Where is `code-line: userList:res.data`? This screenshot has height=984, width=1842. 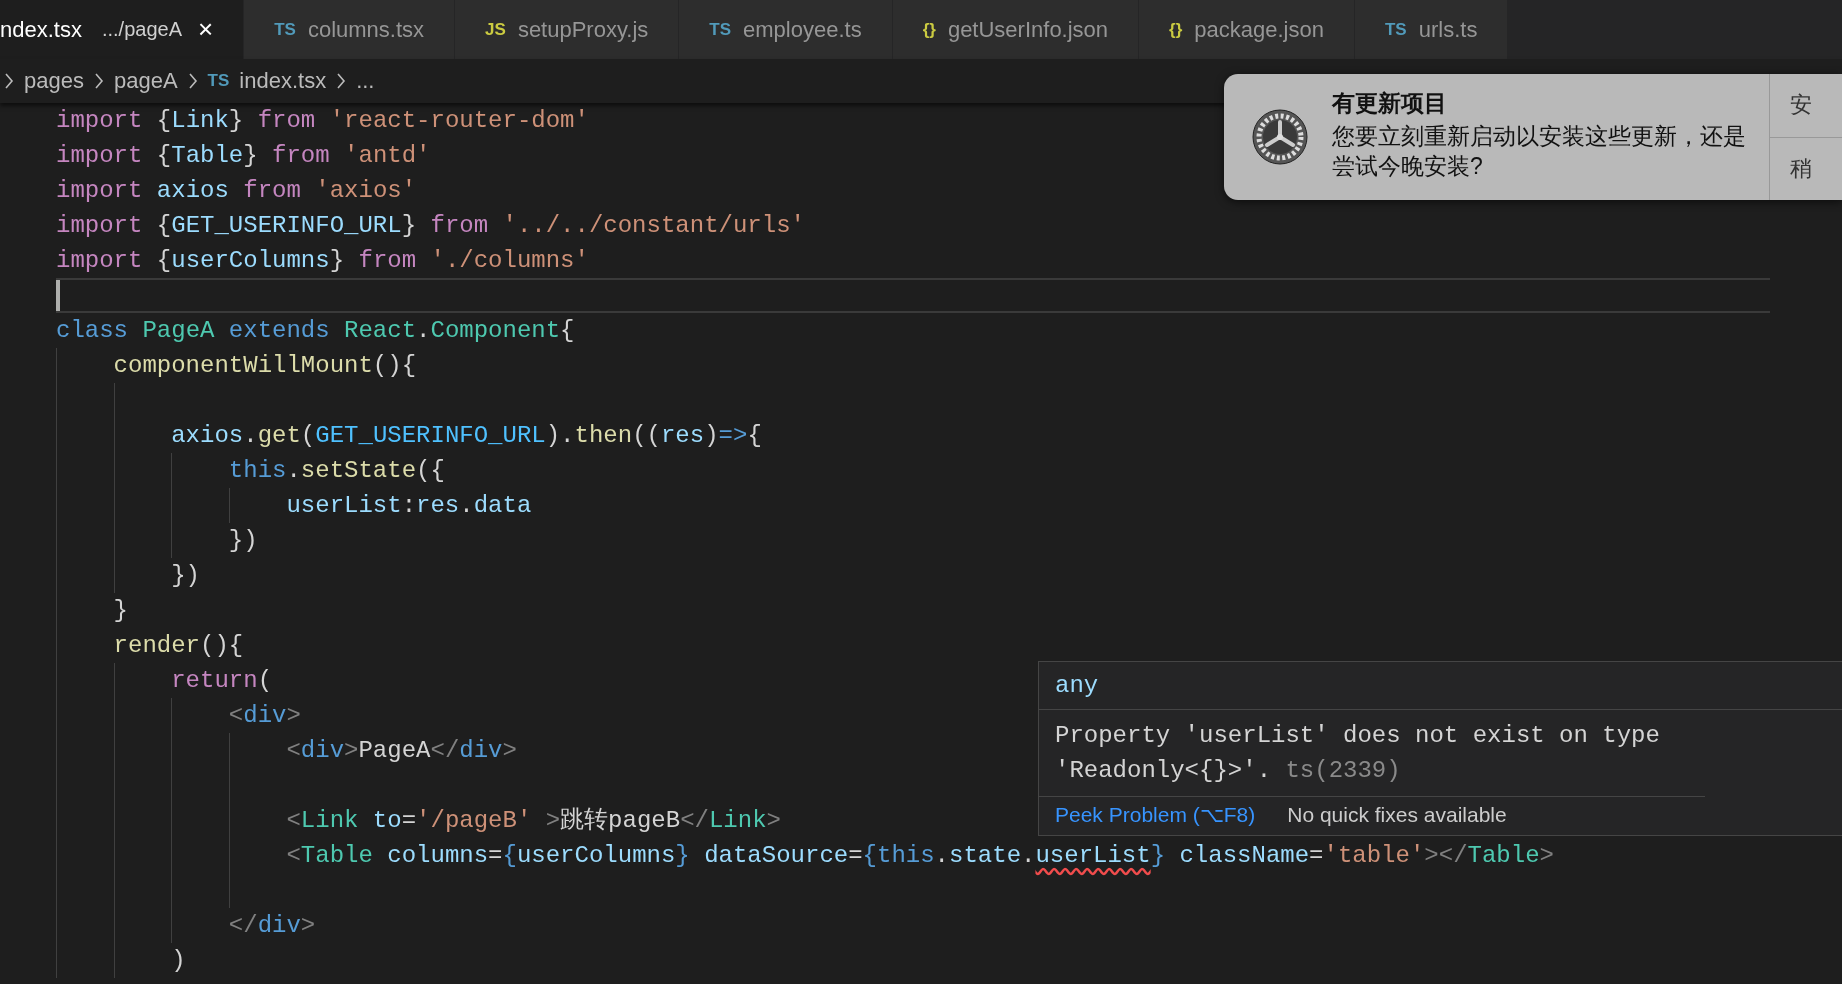 code-line: userList:res.data is located at coordinates (409, 506).